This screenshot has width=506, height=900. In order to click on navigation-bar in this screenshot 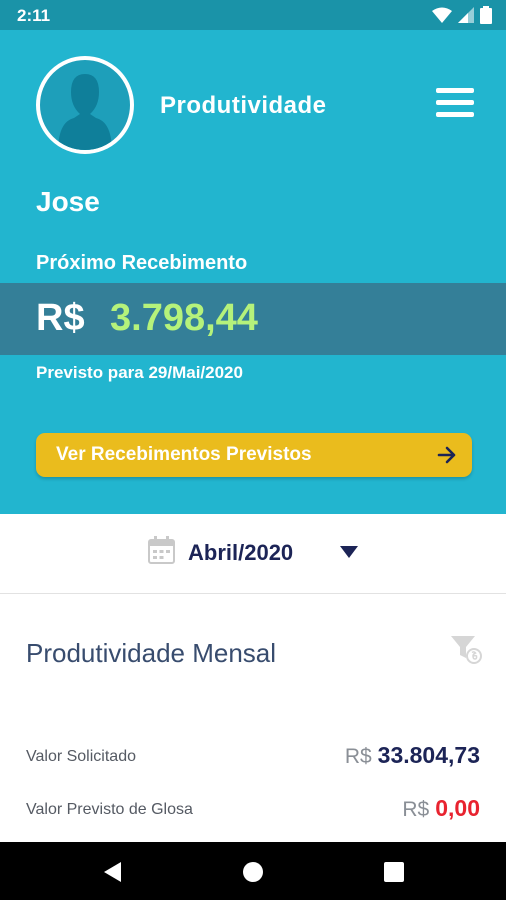, I will do `click(253, 871)`.